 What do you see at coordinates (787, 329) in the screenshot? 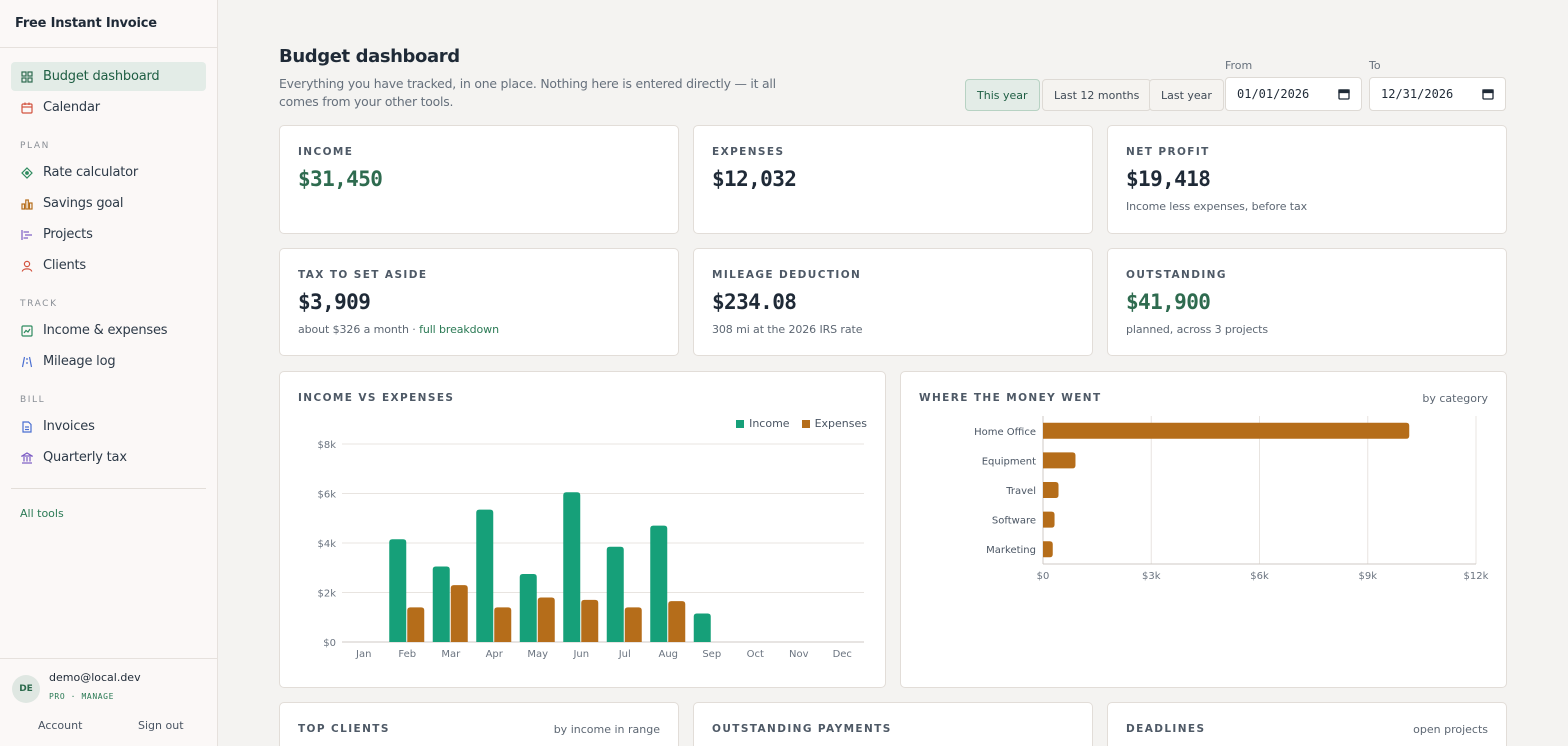
I see `mileage-note: 308 mi at the 2026 IRS rate` at bounding box center [787, 329].